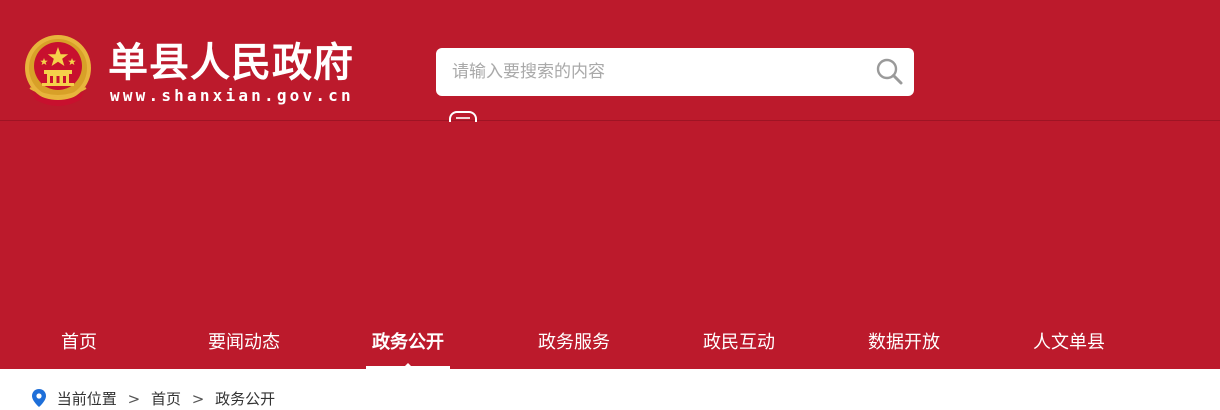 The width and height of the screenshot is (1220, 410). I want to click on breadcrumb: 当前位置 > 首页 > 政务公开, so click(153, 399).